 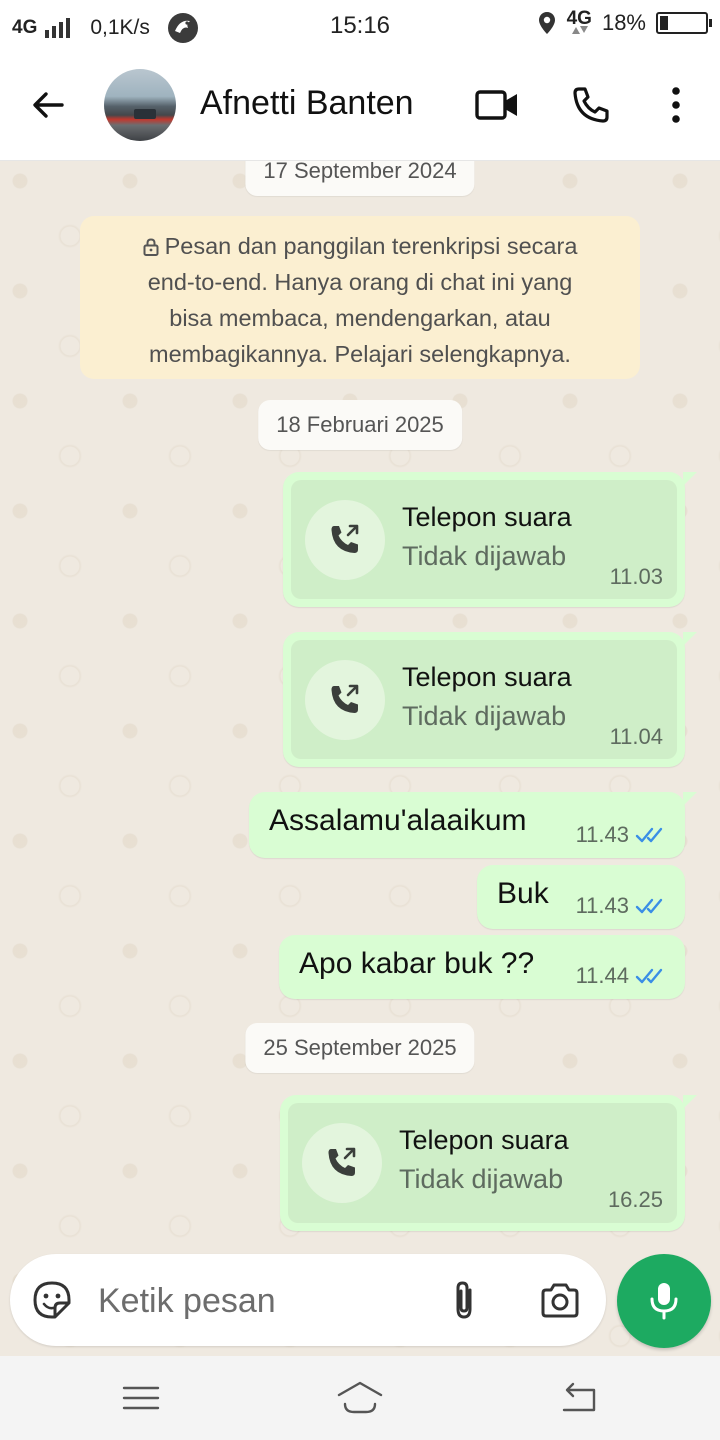 I want to click on voice-message-button, so click(x=664, y=1301).